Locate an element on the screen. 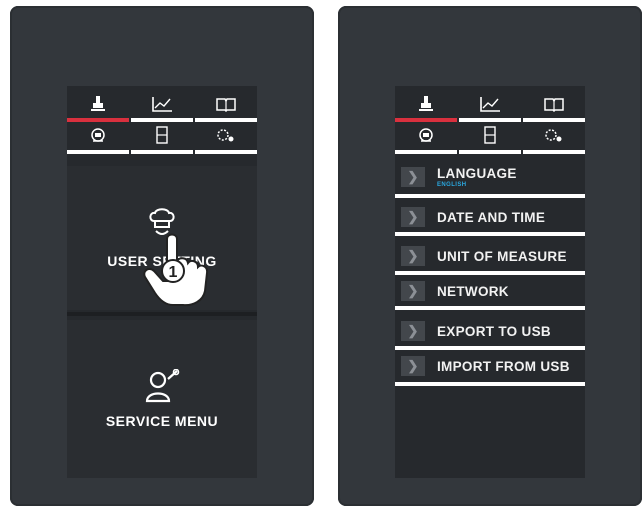 The height and width of the screenshot is (512, 642). menu-item-date-time: ❯ DATE AND TIME is located at coordinates (490, 217).